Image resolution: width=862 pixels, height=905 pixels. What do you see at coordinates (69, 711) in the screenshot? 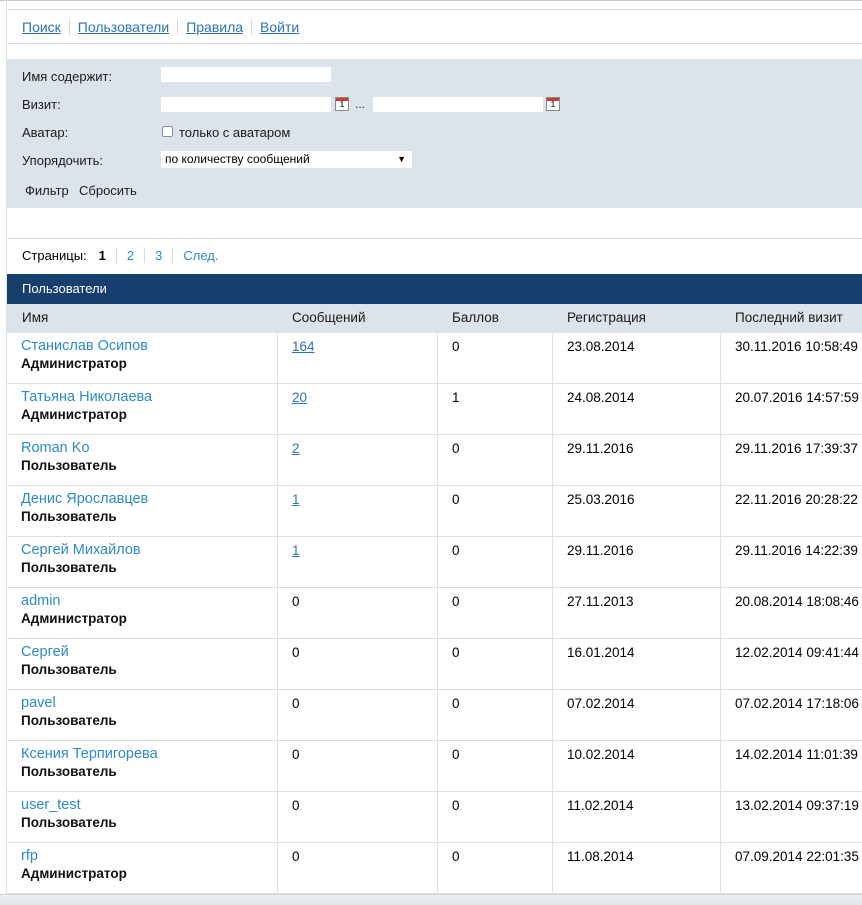
I see `user-cell: pavel Пользователь` at bounding box center [69, 711].